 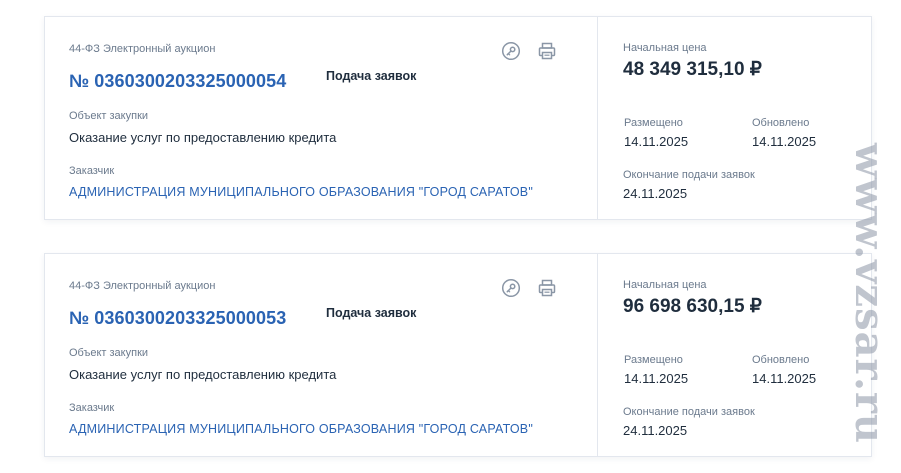 What do you see at coordinates (692, 306) in the screenshot?
I see `initial-price: 96 698 630,15 ₽` at bounding box center [692, 306].